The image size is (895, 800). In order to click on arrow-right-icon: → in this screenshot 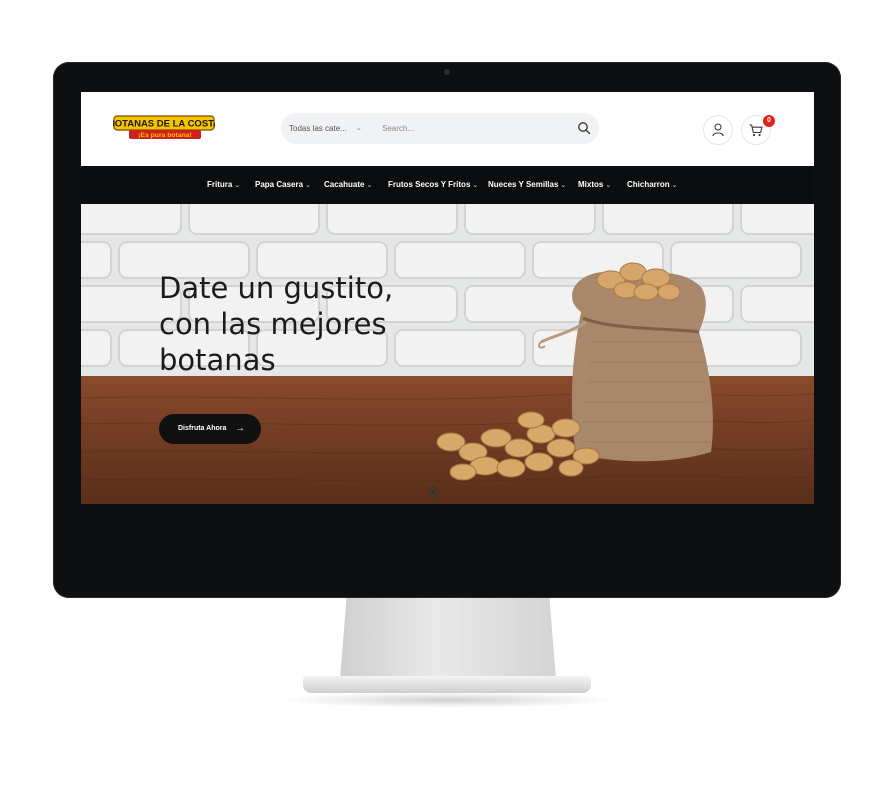, I will do `click(240, 428)`.